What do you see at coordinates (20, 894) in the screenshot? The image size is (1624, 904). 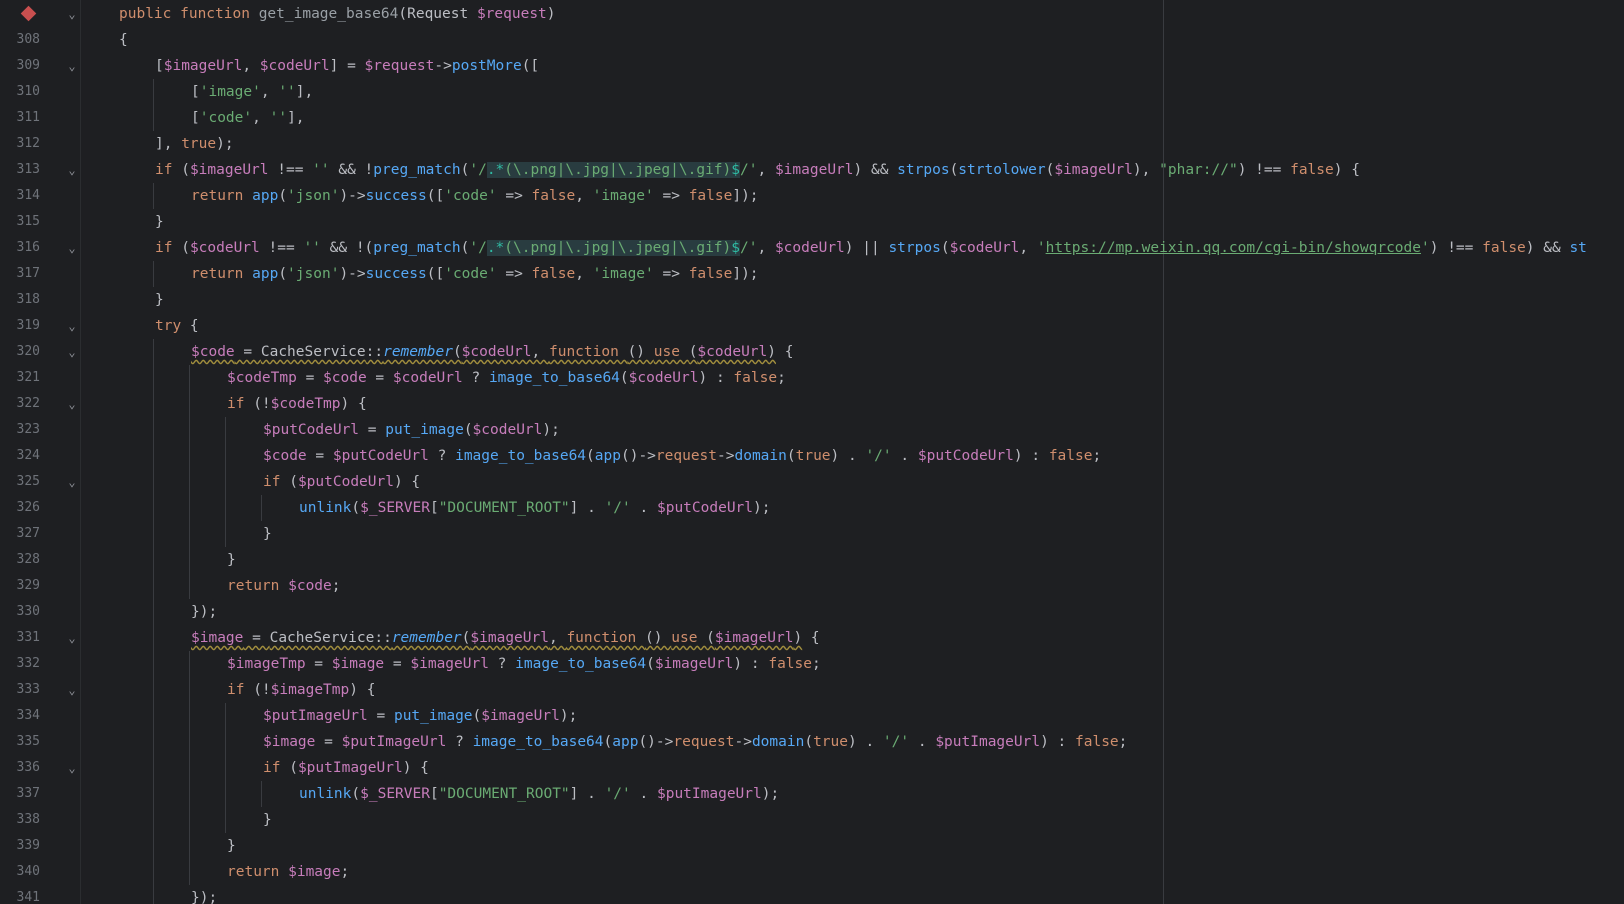 I see `line-number: 341` at bounding box center [20, 894].